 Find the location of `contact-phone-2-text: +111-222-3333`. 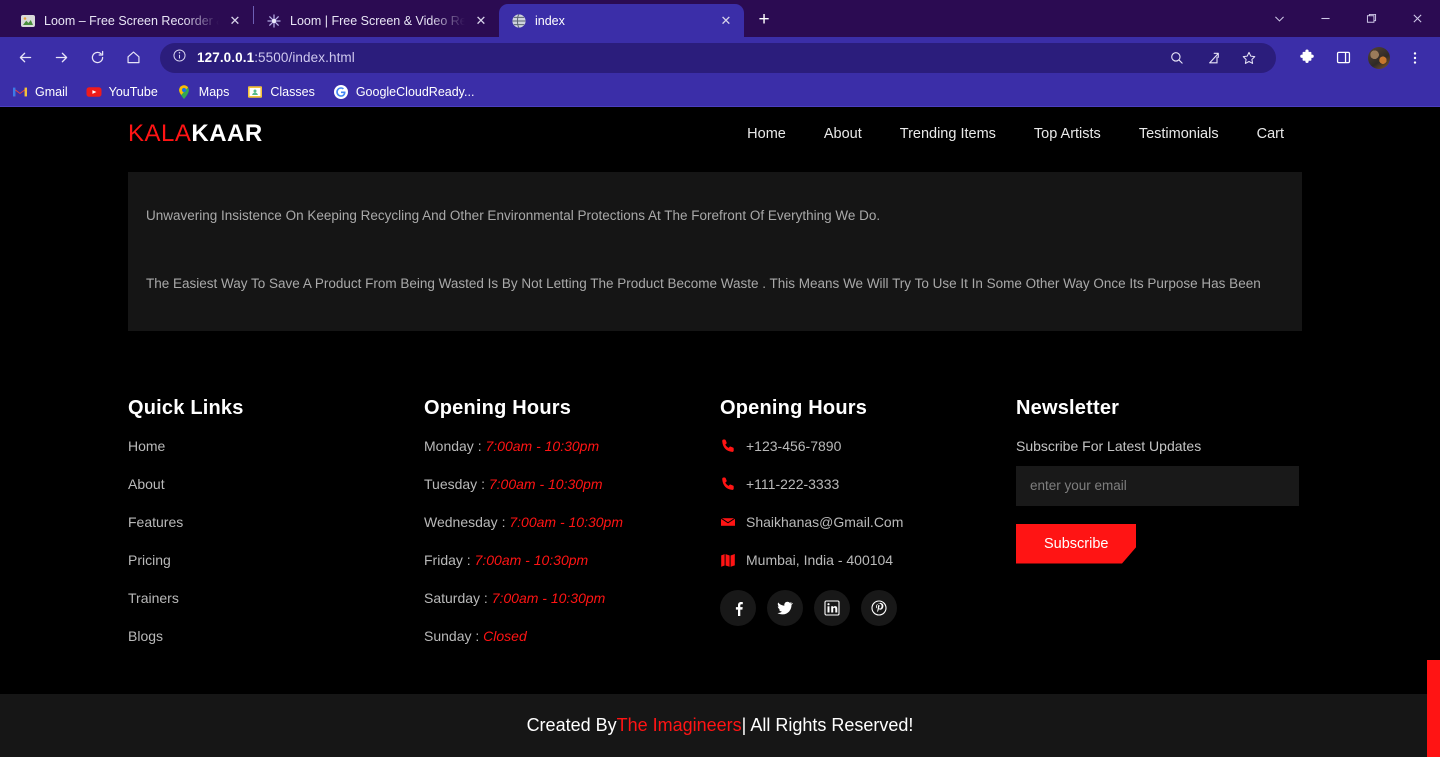

contact-phone-2-text: +111-222-3333 is located at coordinates (793, 483).